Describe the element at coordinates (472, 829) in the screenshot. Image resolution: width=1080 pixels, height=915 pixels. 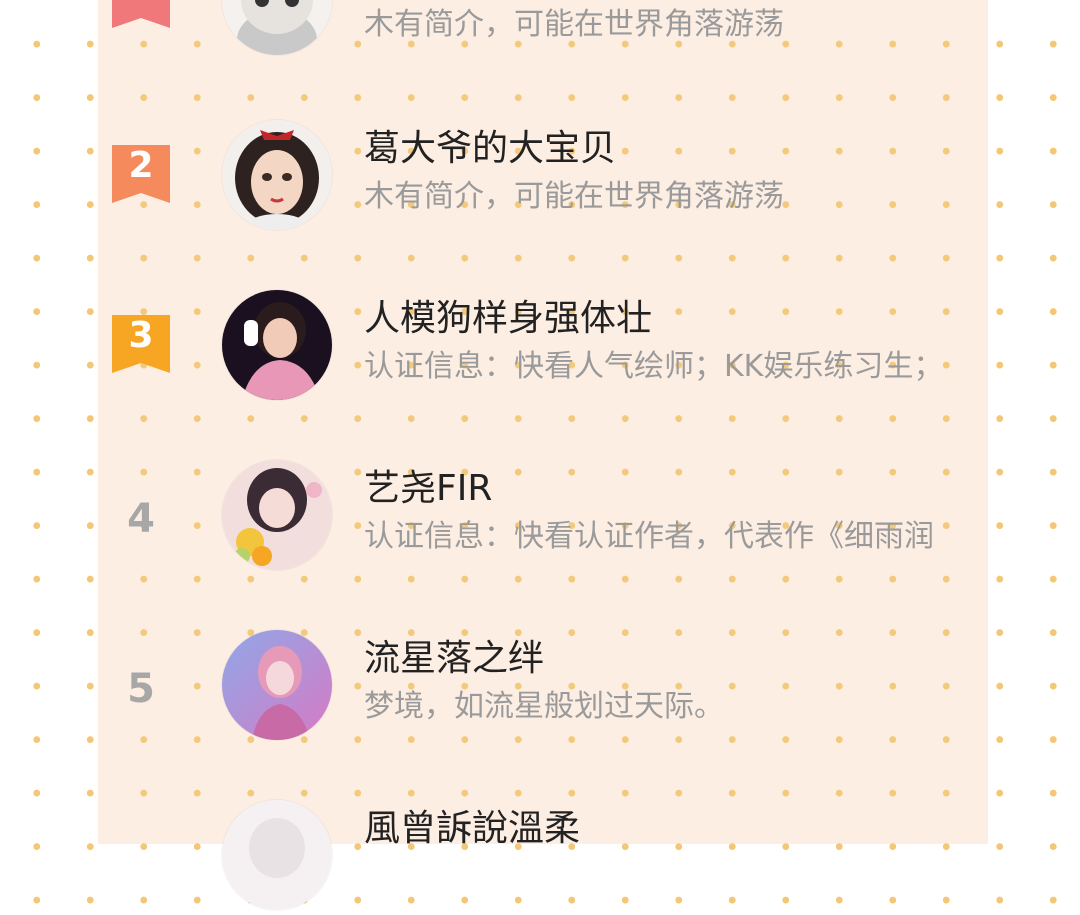
I see `user-name: 風曾訴說溫柔` at that location.